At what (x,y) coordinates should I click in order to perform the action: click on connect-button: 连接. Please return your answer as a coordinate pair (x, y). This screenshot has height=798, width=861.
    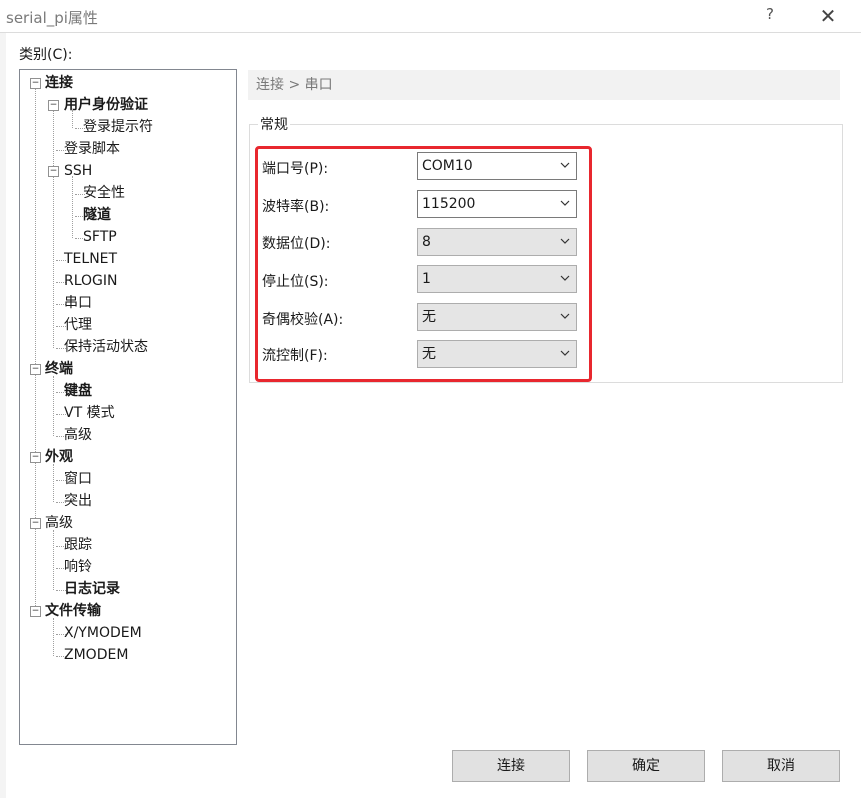
    Looking at the image, I should click on (511, 766).